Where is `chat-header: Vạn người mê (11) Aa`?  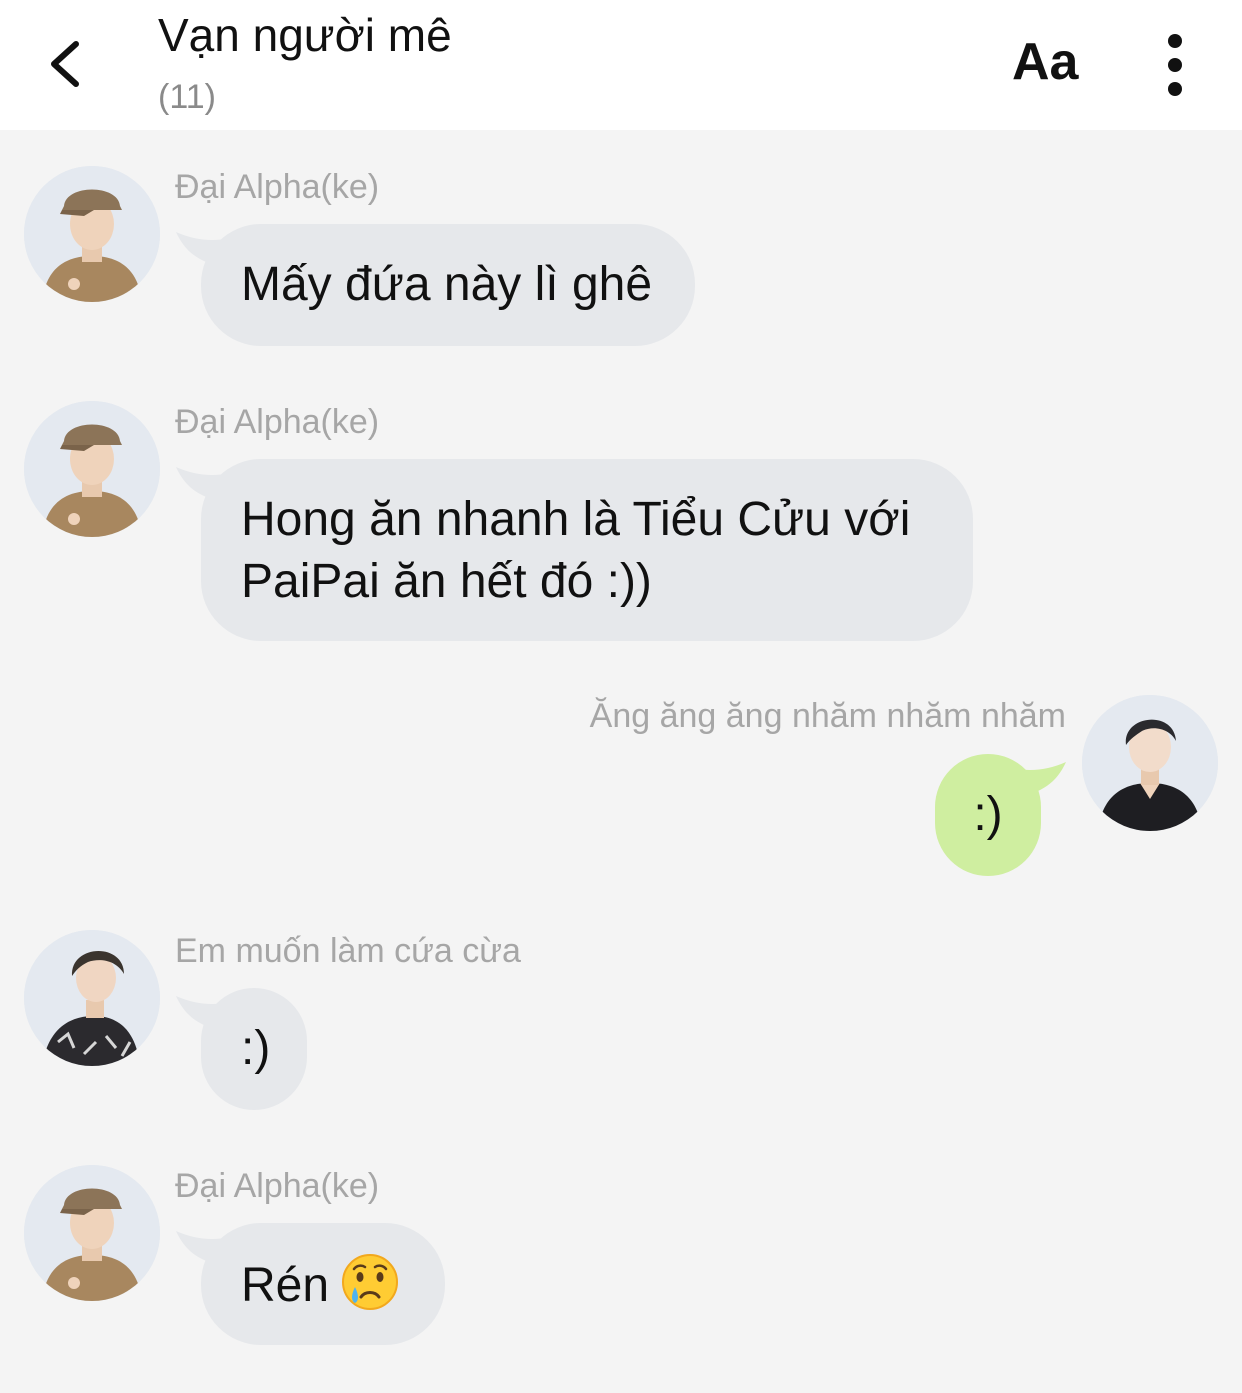
chat-header: Vạn người mê (11) Aa is located at coordinates (621, 65).